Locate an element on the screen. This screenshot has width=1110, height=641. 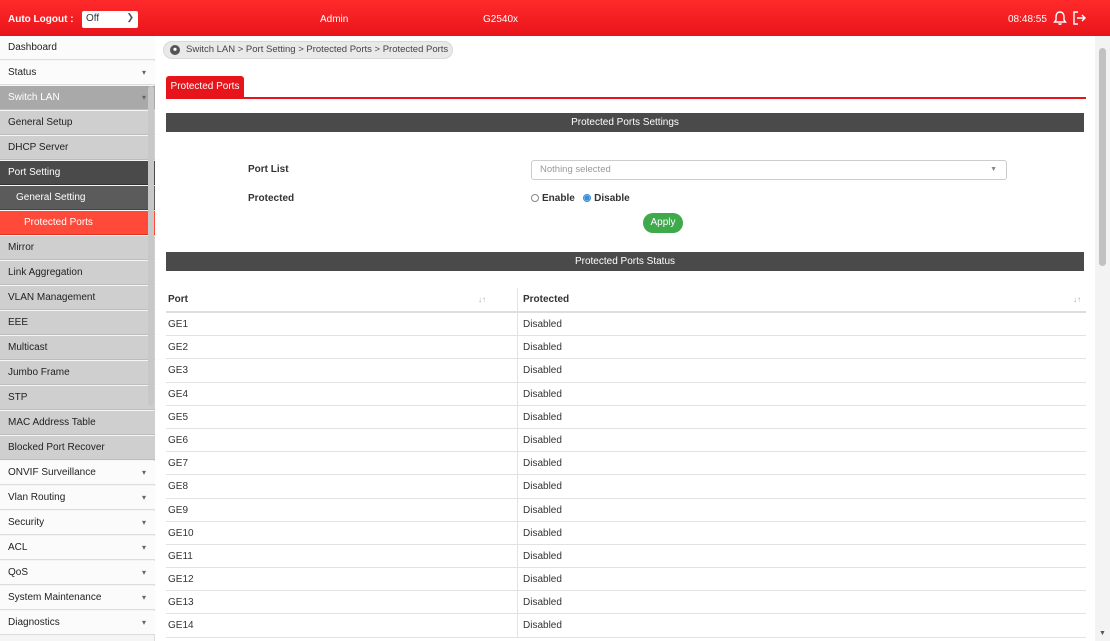
table-row: GE13 Disabled is located at coordinates (626, 603).